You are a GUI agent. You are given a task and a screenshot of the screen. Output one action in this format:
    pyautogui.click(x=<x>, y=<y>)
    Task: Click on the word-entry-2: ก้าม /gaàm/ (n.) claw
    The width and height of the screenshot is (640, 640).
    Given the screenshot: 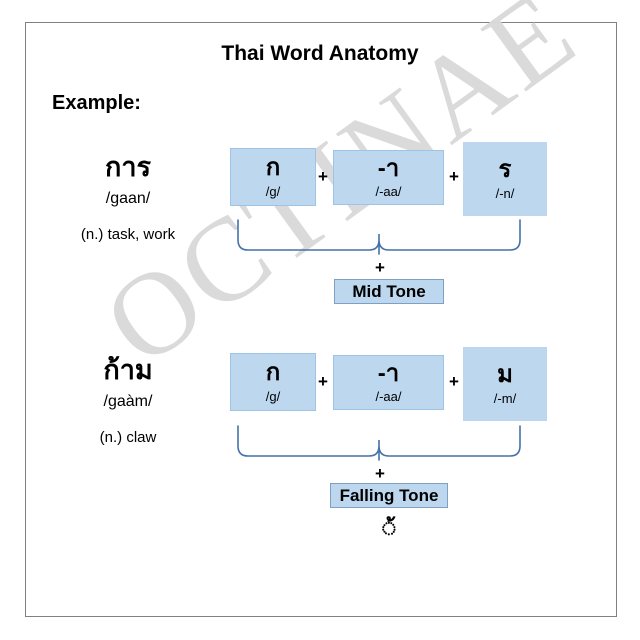 What is the action you would take?
    pyautogui.click(x=128, y=400)
    